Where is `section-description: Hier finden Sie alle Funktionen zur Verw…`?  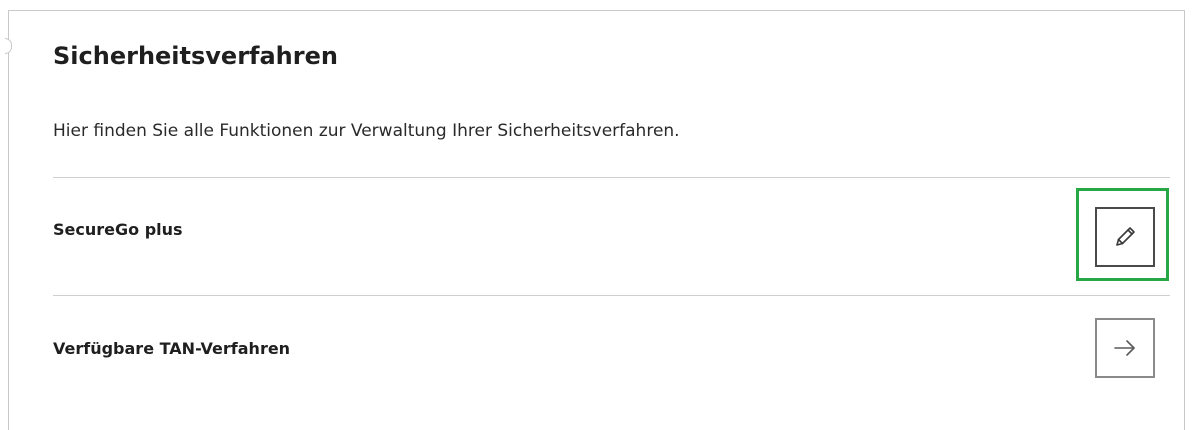
section-description: Hier finden Sie alle Funktionen zur Verw… is located at coordinates (366, 131).